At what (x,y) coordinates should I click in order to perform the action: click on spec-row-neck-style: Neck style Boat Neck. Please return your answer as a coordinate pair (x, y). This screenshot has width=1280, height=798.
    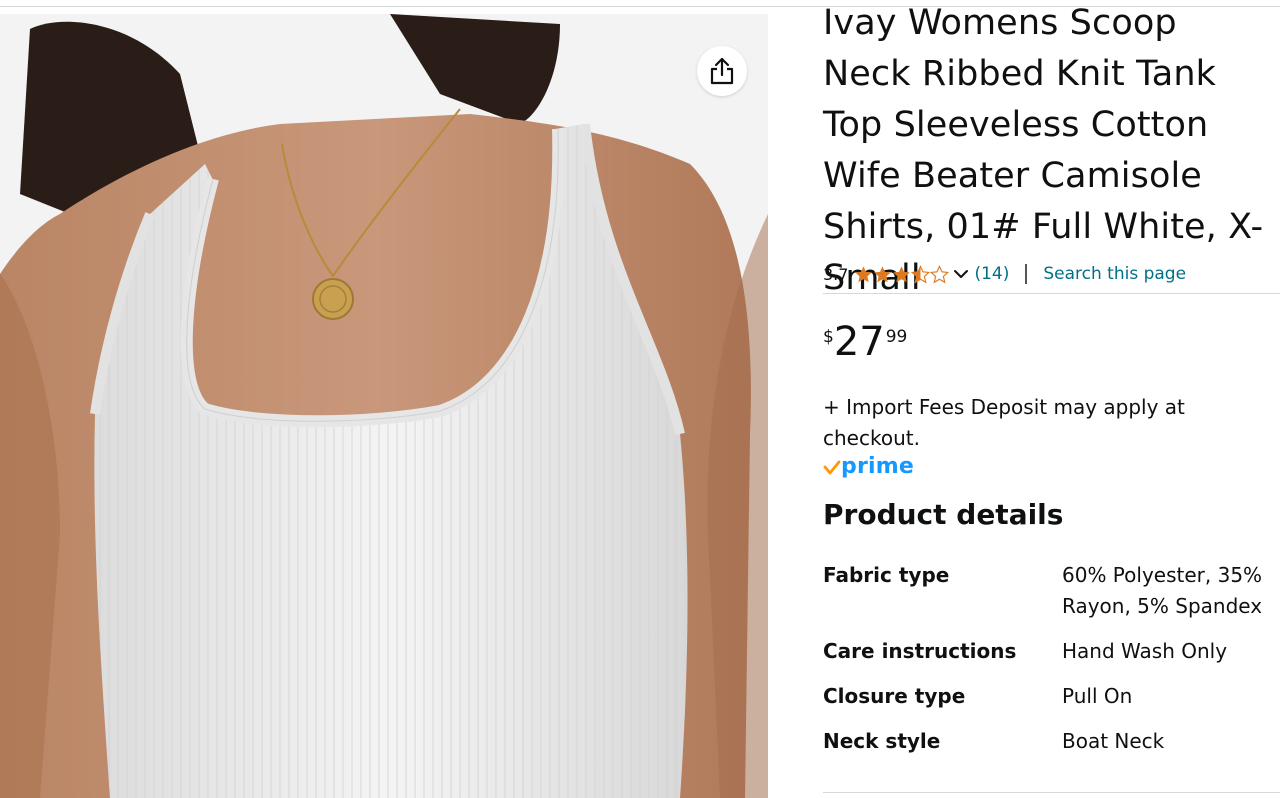
    Looking at the image, I should click on (1051, 741).